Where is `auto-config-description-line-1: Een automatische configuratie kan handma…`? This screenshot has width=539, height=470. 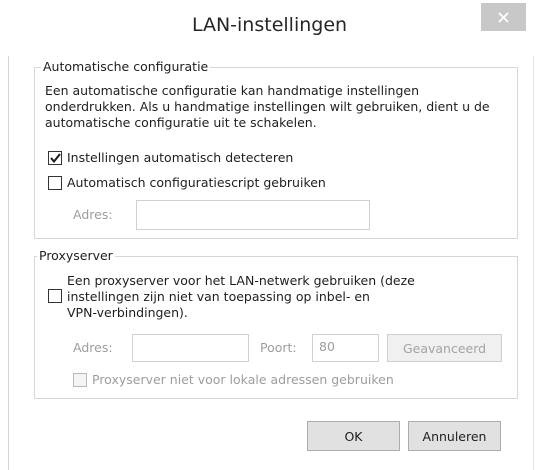 auto-config-description-line-1: Een automatische configuratie kan handma… is located at coordinates (232, 90).